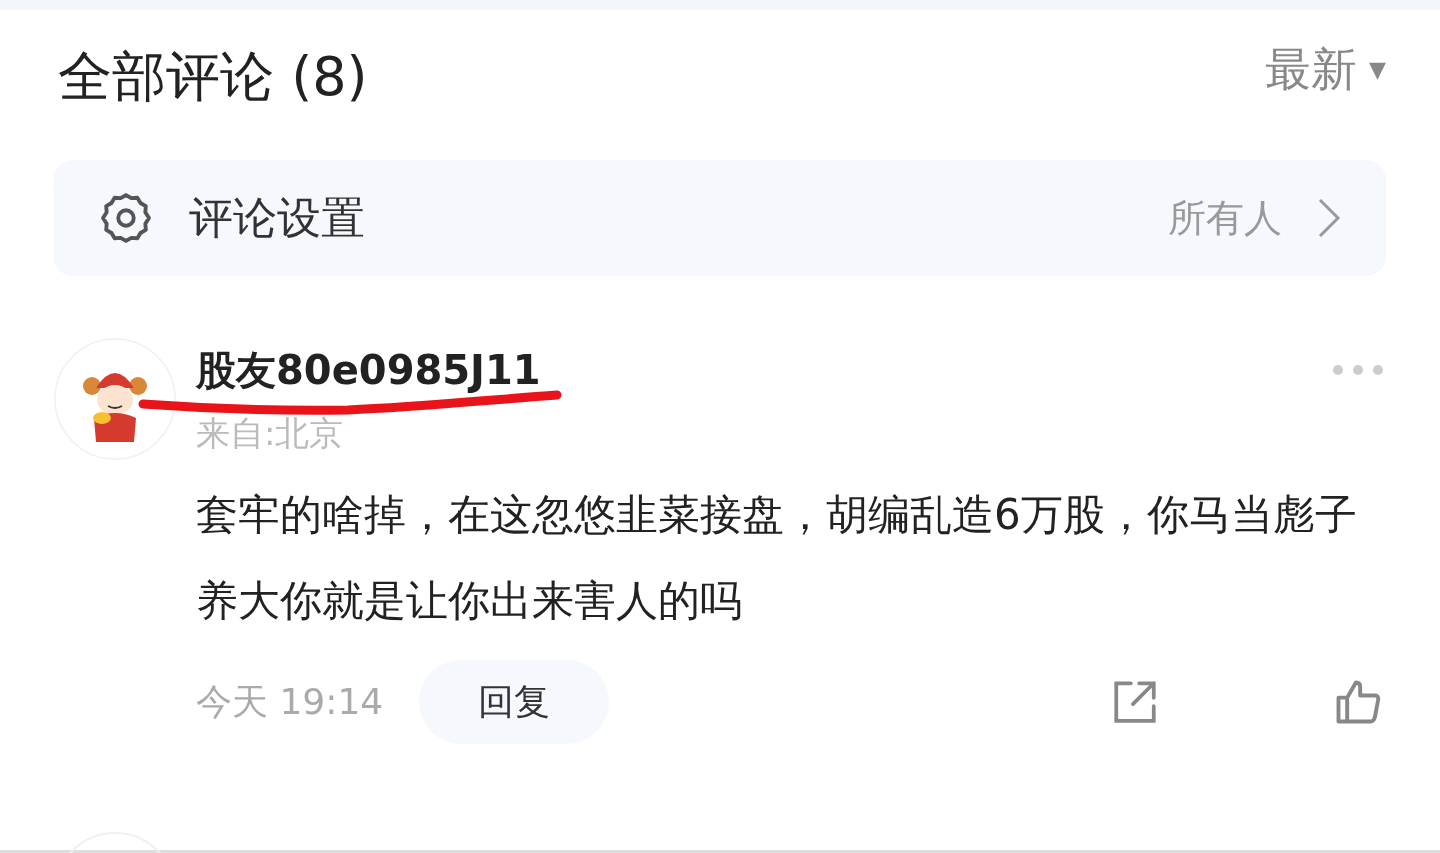  I want to click on cartoon-avatar, so click(115, 399).